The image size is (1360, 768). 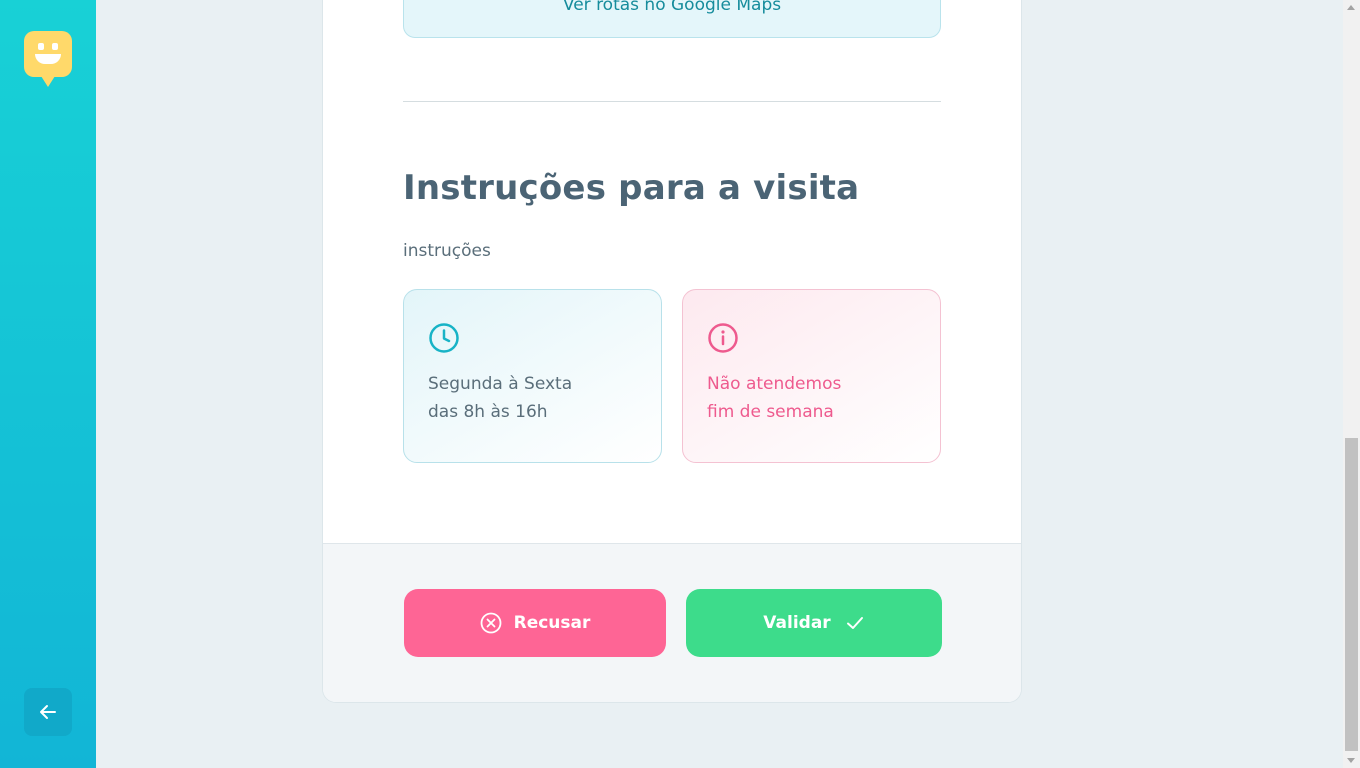 I want to click on section-divider, so click(x=672, y=101).